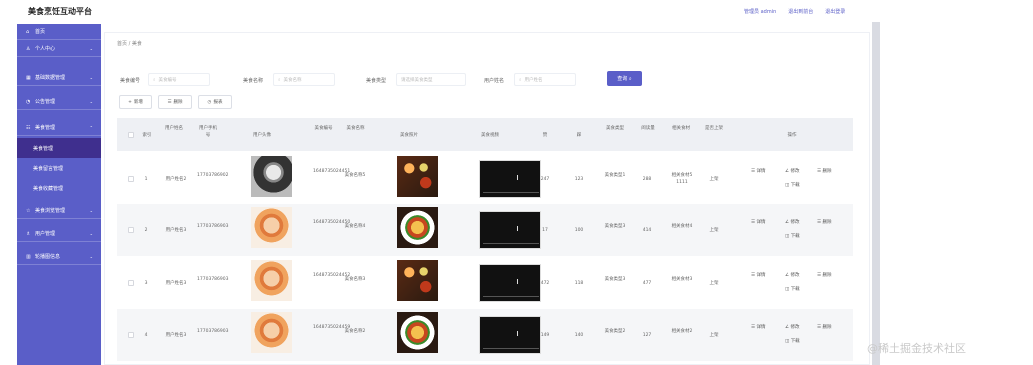  I want to click on col-dislikes: 踩, so click(579, 135).